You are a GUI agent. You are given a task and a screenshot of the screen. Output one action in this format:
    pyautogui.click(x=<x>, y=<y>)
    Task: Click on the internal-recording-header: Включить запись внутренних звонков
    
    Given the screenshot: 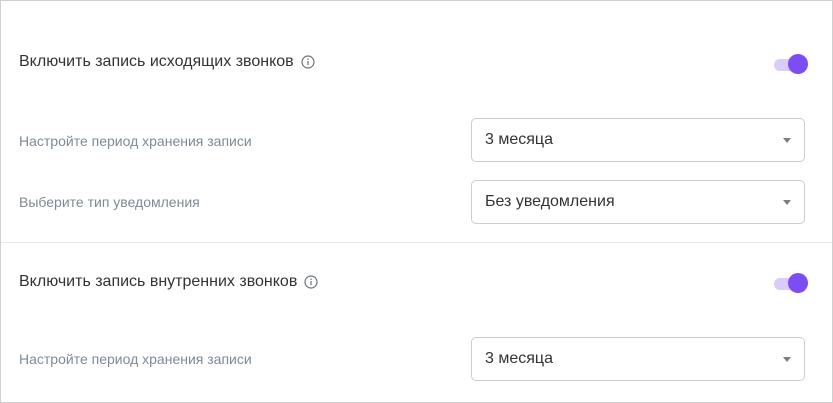 What is the action you would take?
    pyautogui.click(x=168, y=282)
    